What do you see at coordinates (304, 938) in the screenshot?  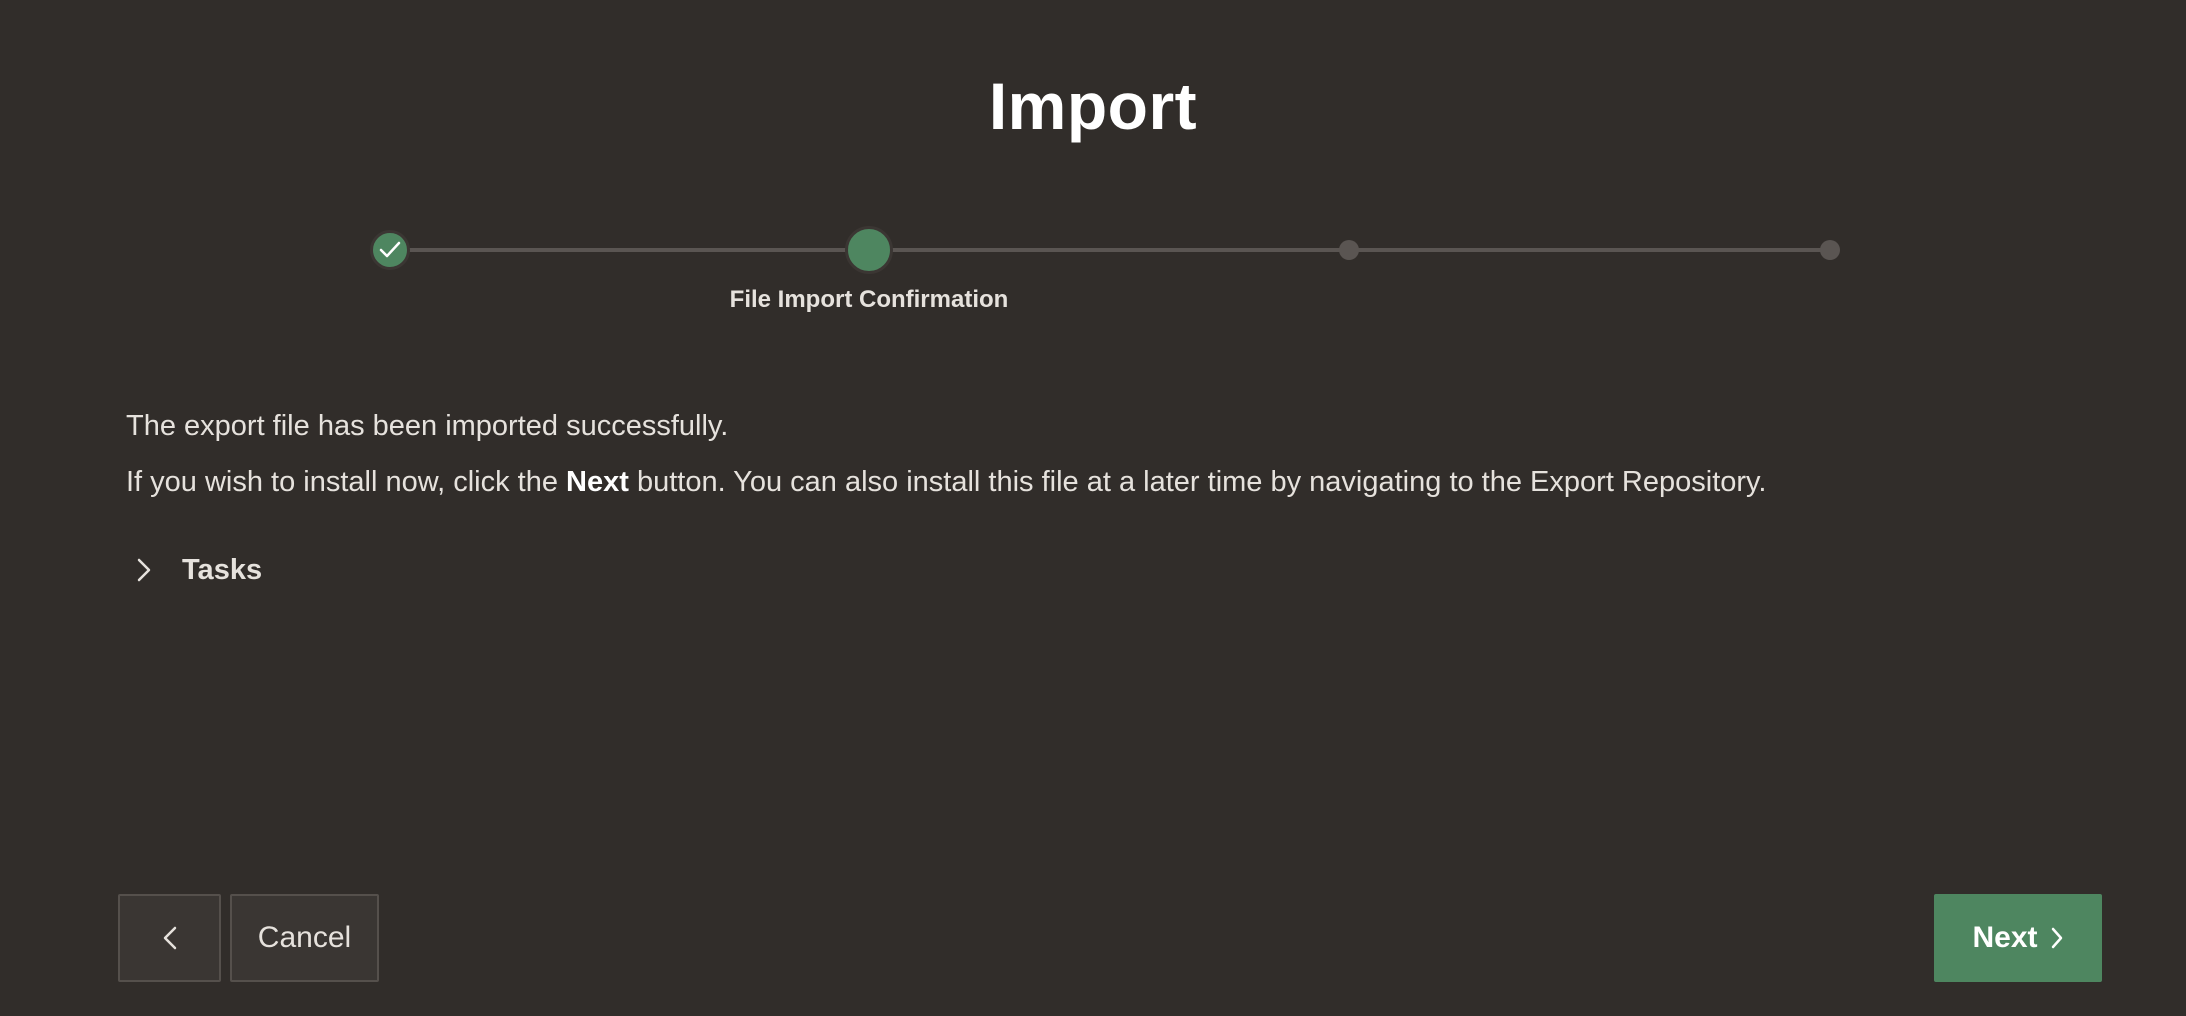 I see `cancel-button: Cancel` at bounding box center [304, 938].